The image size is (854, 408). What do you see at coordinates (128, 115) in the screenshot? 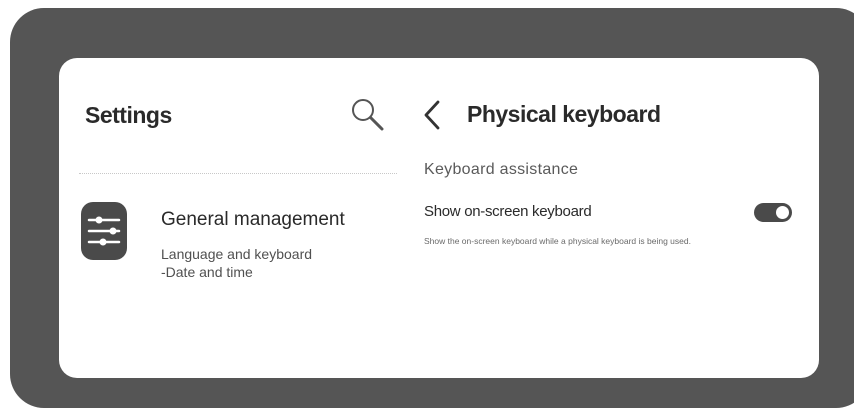
I see `settings-title: Settings` at bounding box center [128, 115].